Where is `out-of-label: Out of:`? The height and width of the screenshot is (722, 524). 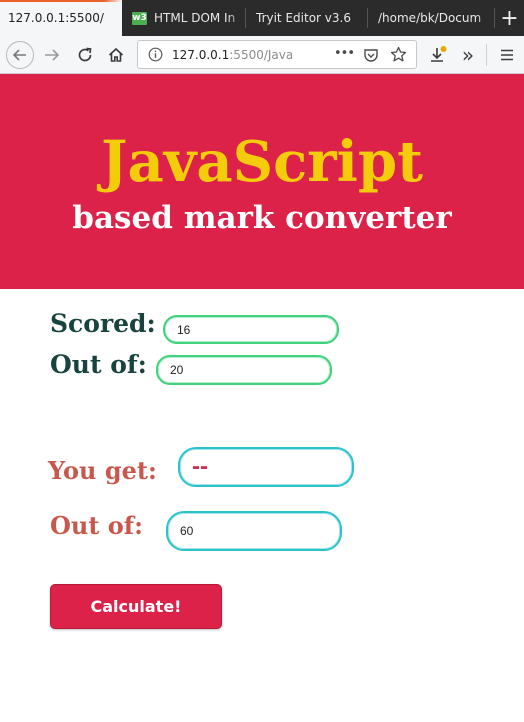 out-of-label: Out of: is located at coordinates (98, 364).